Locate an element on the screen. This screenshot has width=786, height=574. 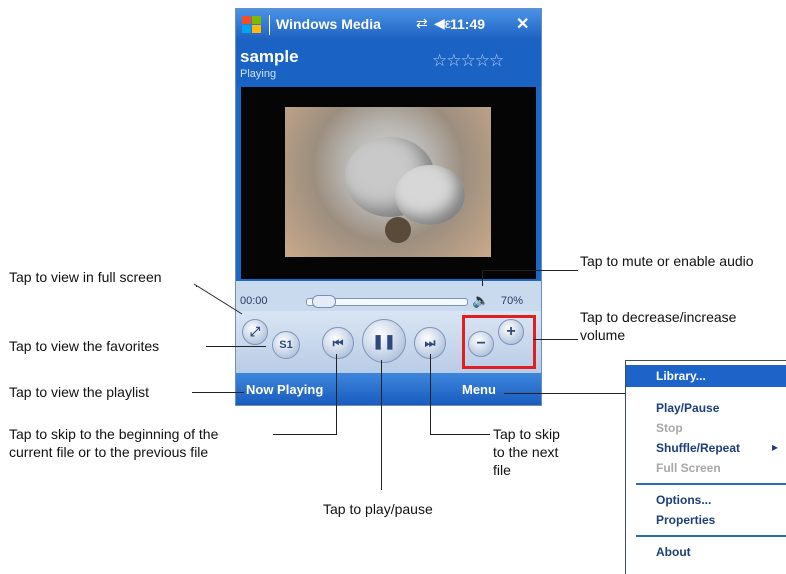
app-title: Windows Media is located at coordinates (328, 24).